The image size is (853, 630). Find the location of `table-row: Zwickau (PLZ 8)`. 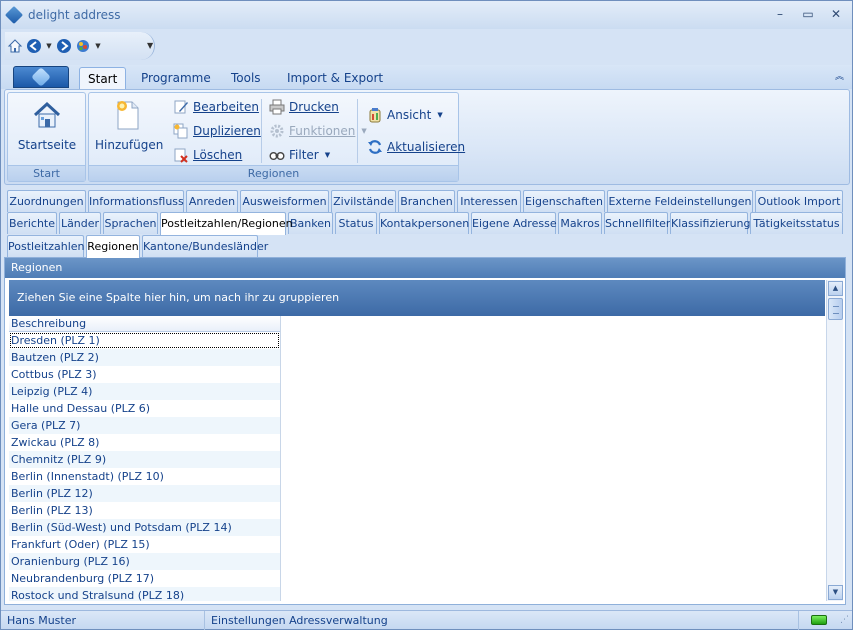

table-row: Zwickau (PLZ 8) is located at coordinates (144, 442).